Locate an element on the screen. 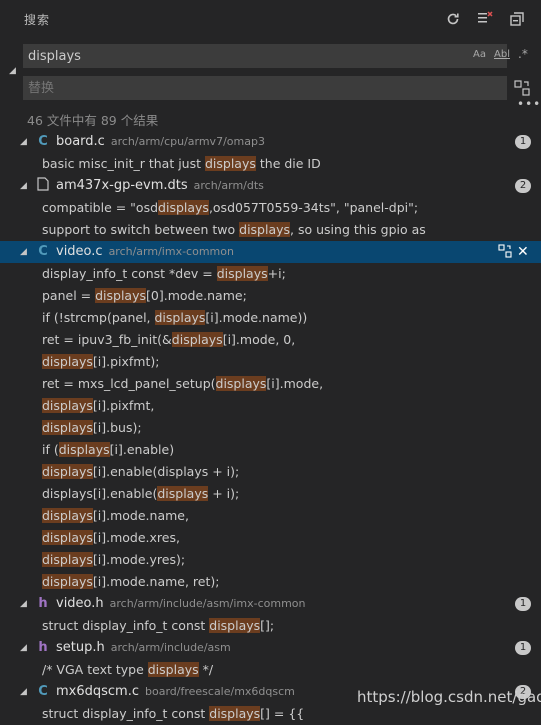  match-text: display_info_t const *dev = is located at coordinates (129, 273).